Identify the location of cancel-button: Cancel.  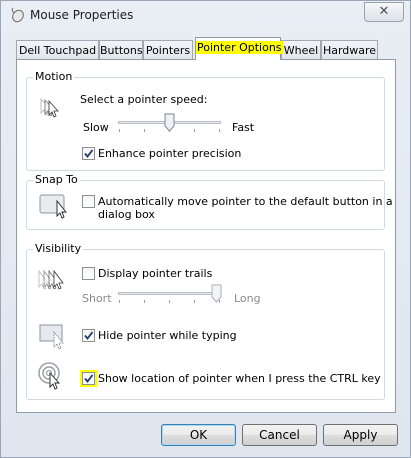
(279, 435).